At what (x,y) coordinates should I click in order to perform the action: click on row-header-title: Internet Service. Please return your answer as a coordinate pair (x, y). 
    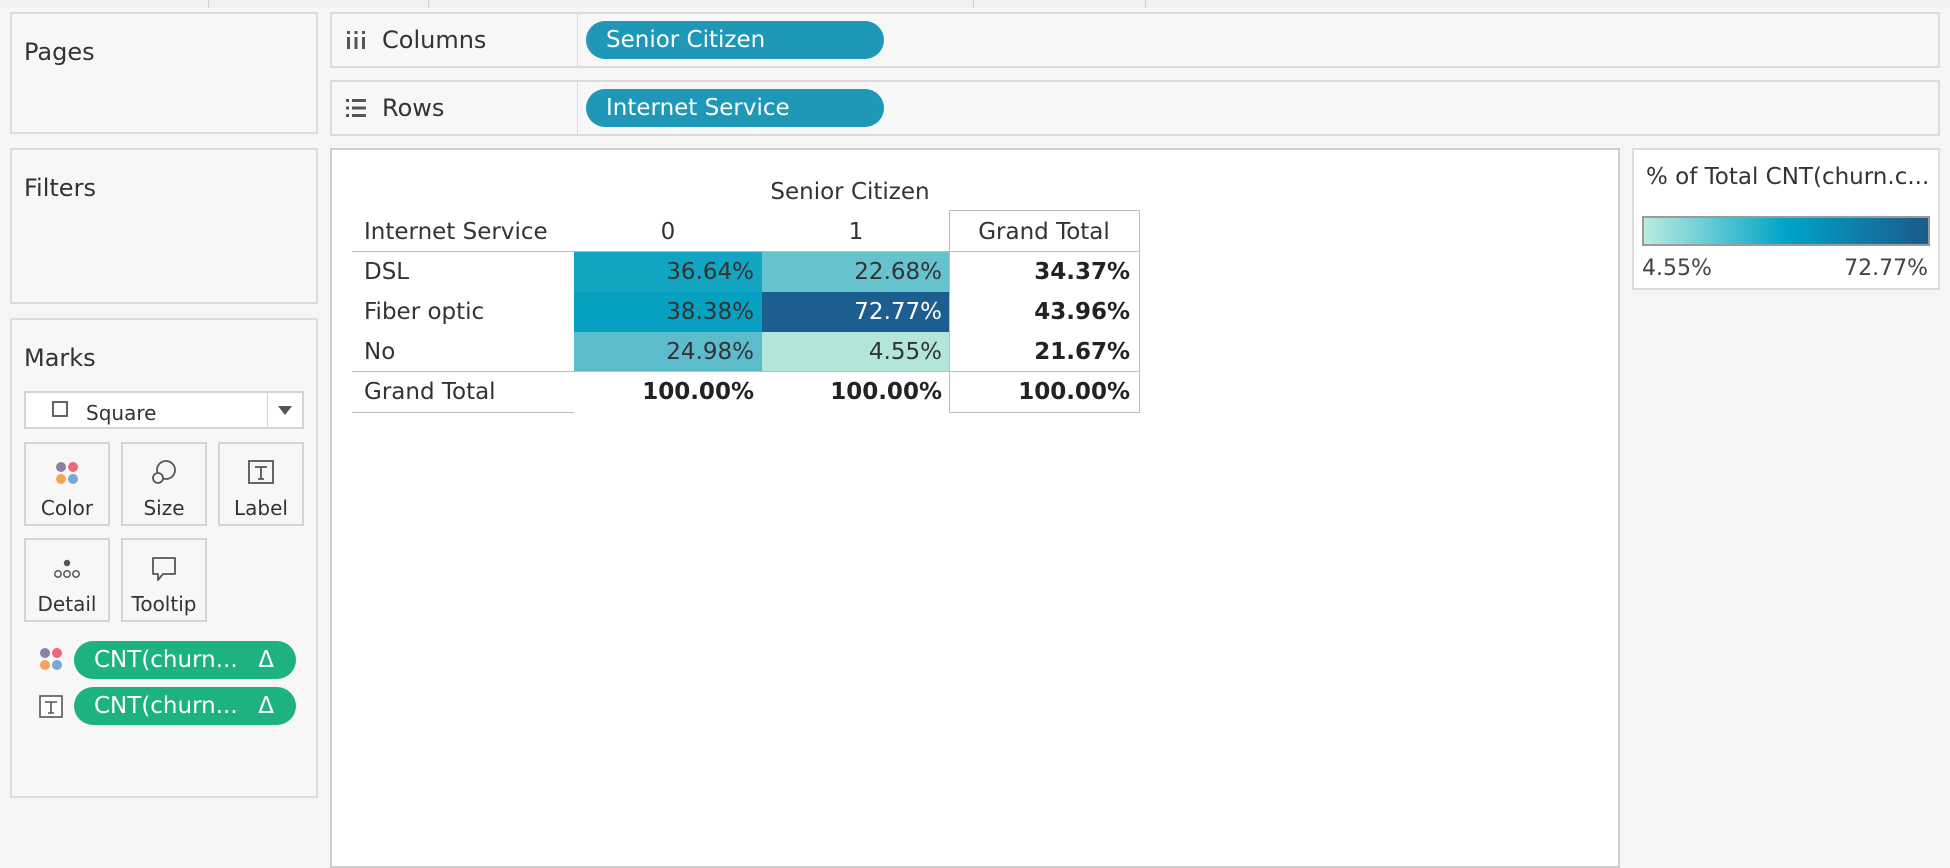
    Looking at the image, I should click on (456, 232).